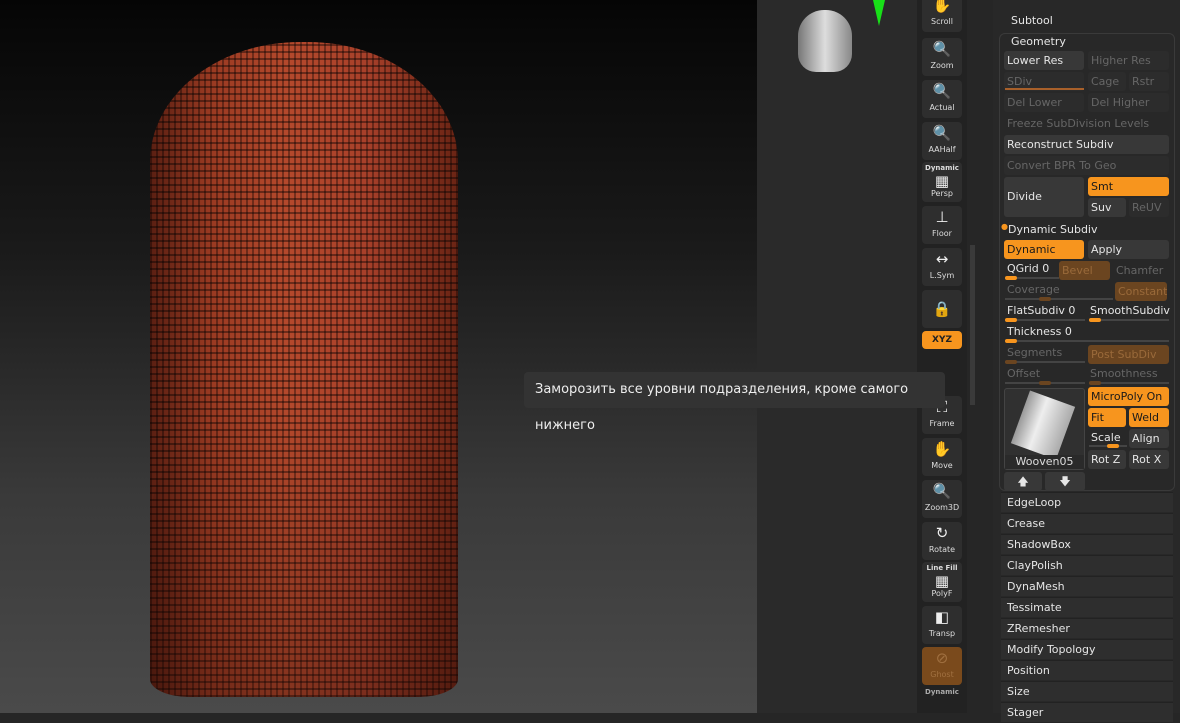 This screenshot has width=1180, height=723. I want to click on shadowbox-section: ShadowBox, so click(1087, 544).